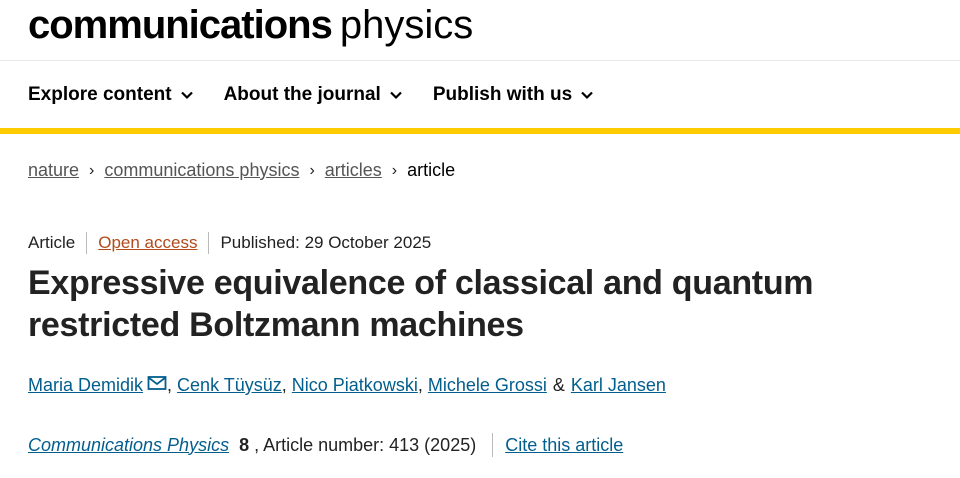 The image size is (960, 478). What do you see at coordinates (229, 385) in the screenshot?
I see `author-link: Cenk Tüysüz` at bounding box center [229, 385].